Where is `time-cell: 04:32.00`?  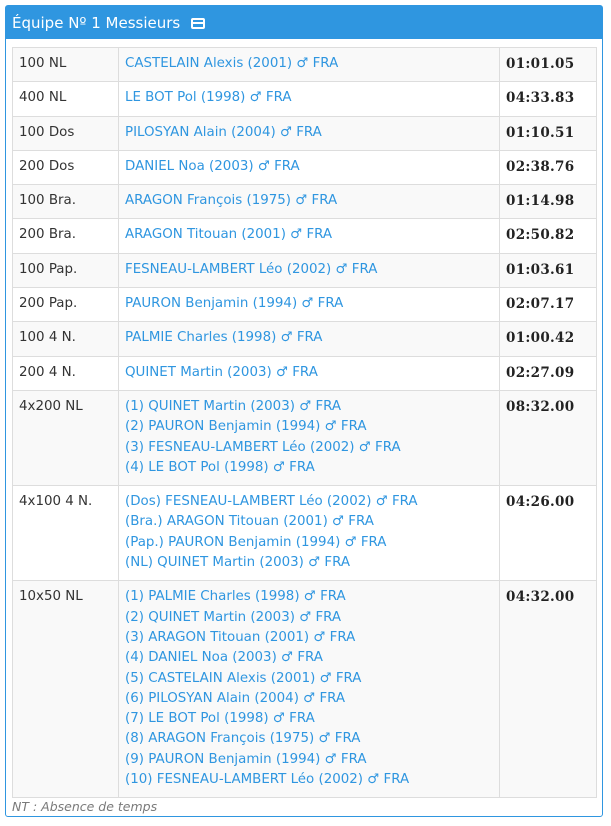
time-cell: 04:32.00 is located at coordinates (548, 689).